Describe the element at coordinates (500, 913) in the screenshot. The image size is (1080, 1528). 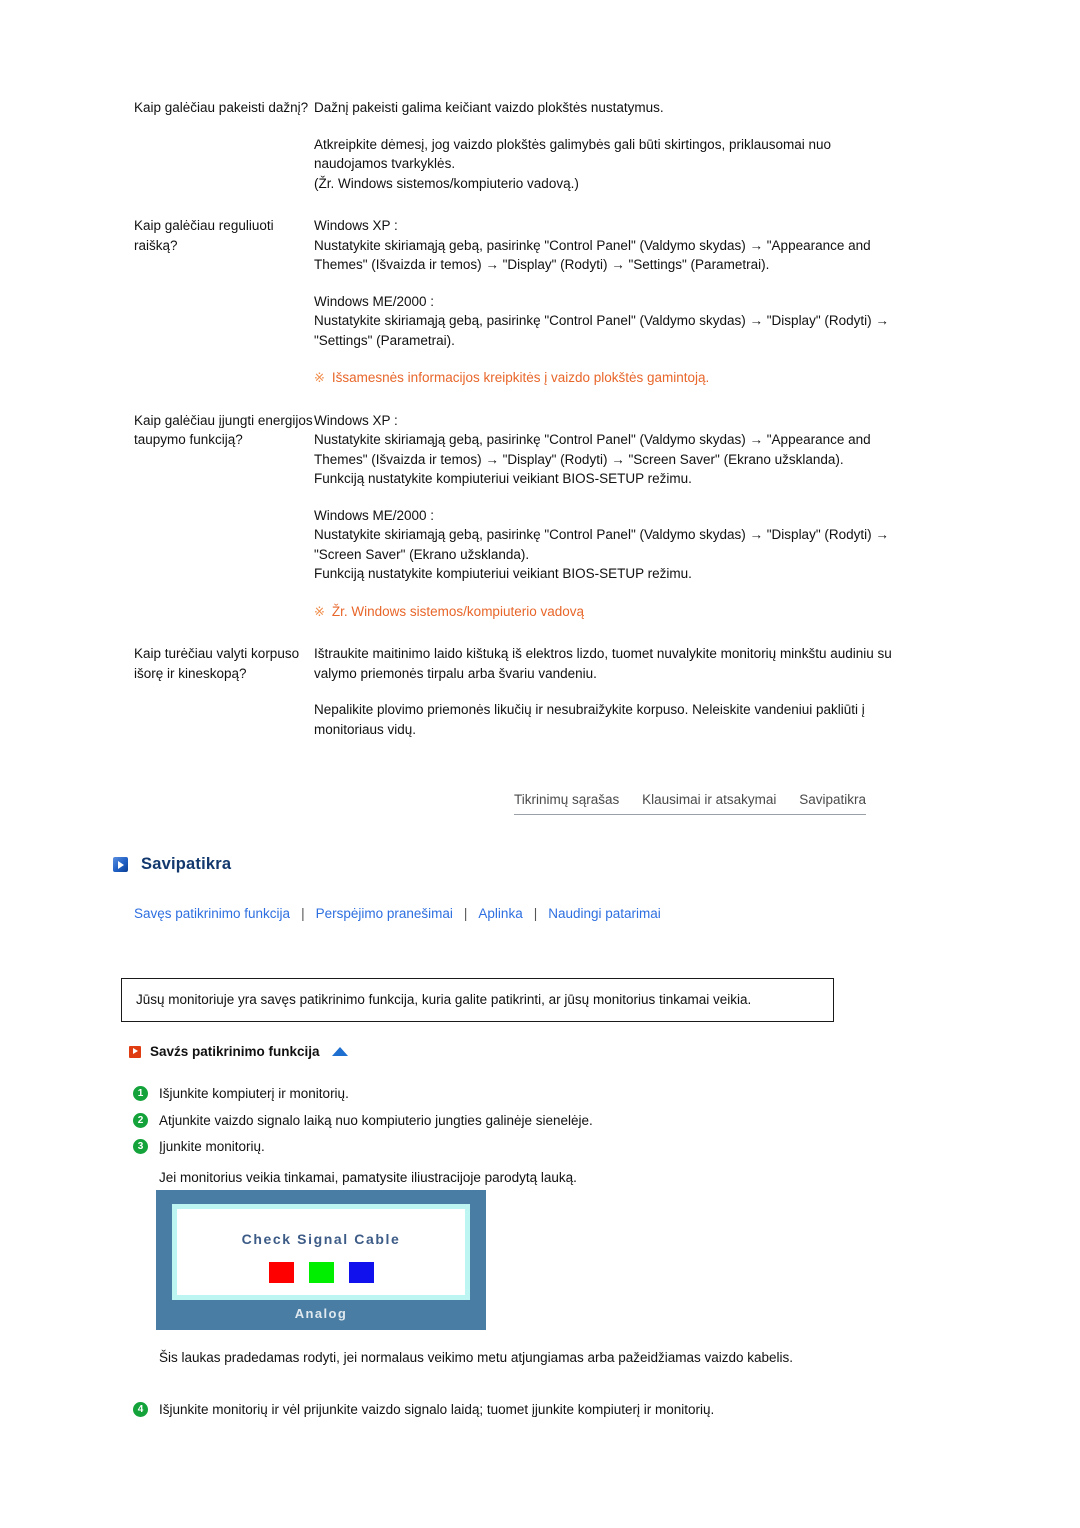
I see `link-environment: Aplinka` at that location.